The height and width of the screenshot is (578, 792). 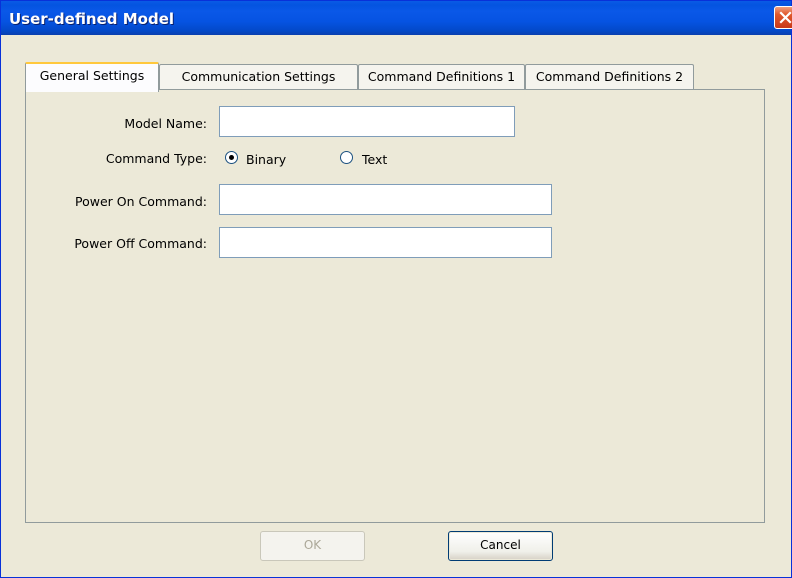 I want to click on ok-button: OK, so click(x=312, y=546).